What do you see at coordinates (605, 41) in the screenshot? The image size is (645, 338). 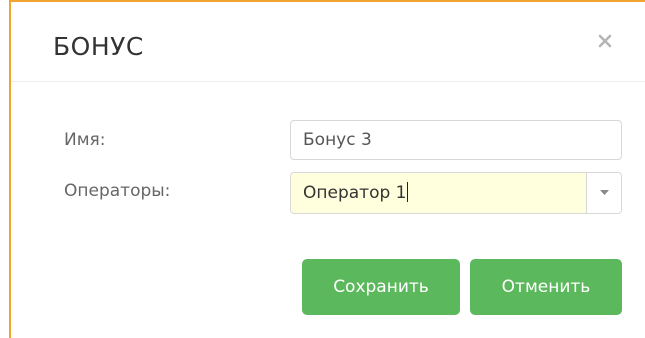 I see `close-icon` at bounding box center [605, 41].